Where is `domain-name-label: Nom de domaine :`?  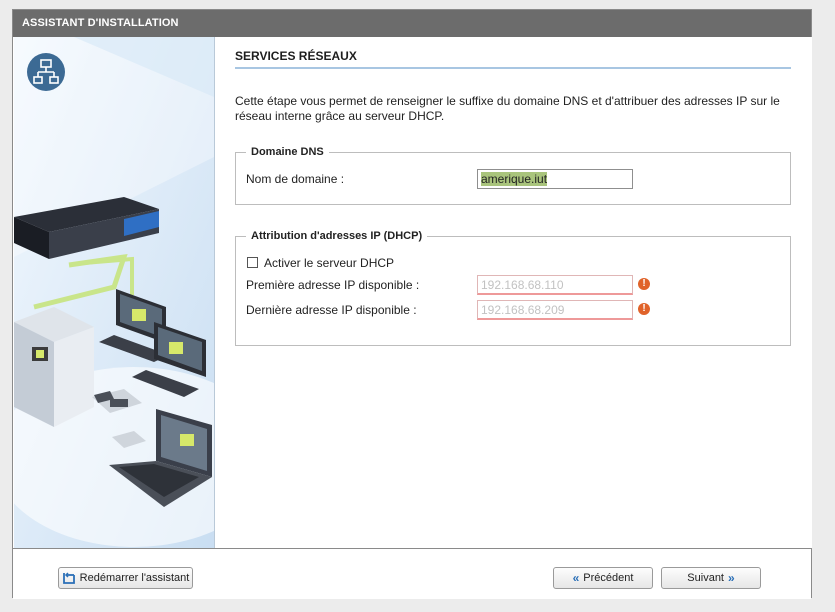
domain-name-label: Nom de domaine : is located at coordinates (295, 179).